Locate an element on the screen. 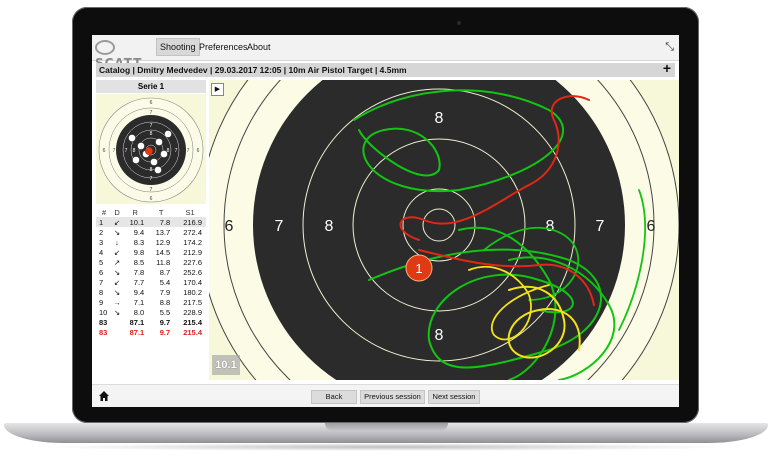 Image resolution: width=772 pixels, height=459 pixels. table-row: 7 ↙ 7.7 5.4 170.4 is located at coordinates (151, 282).